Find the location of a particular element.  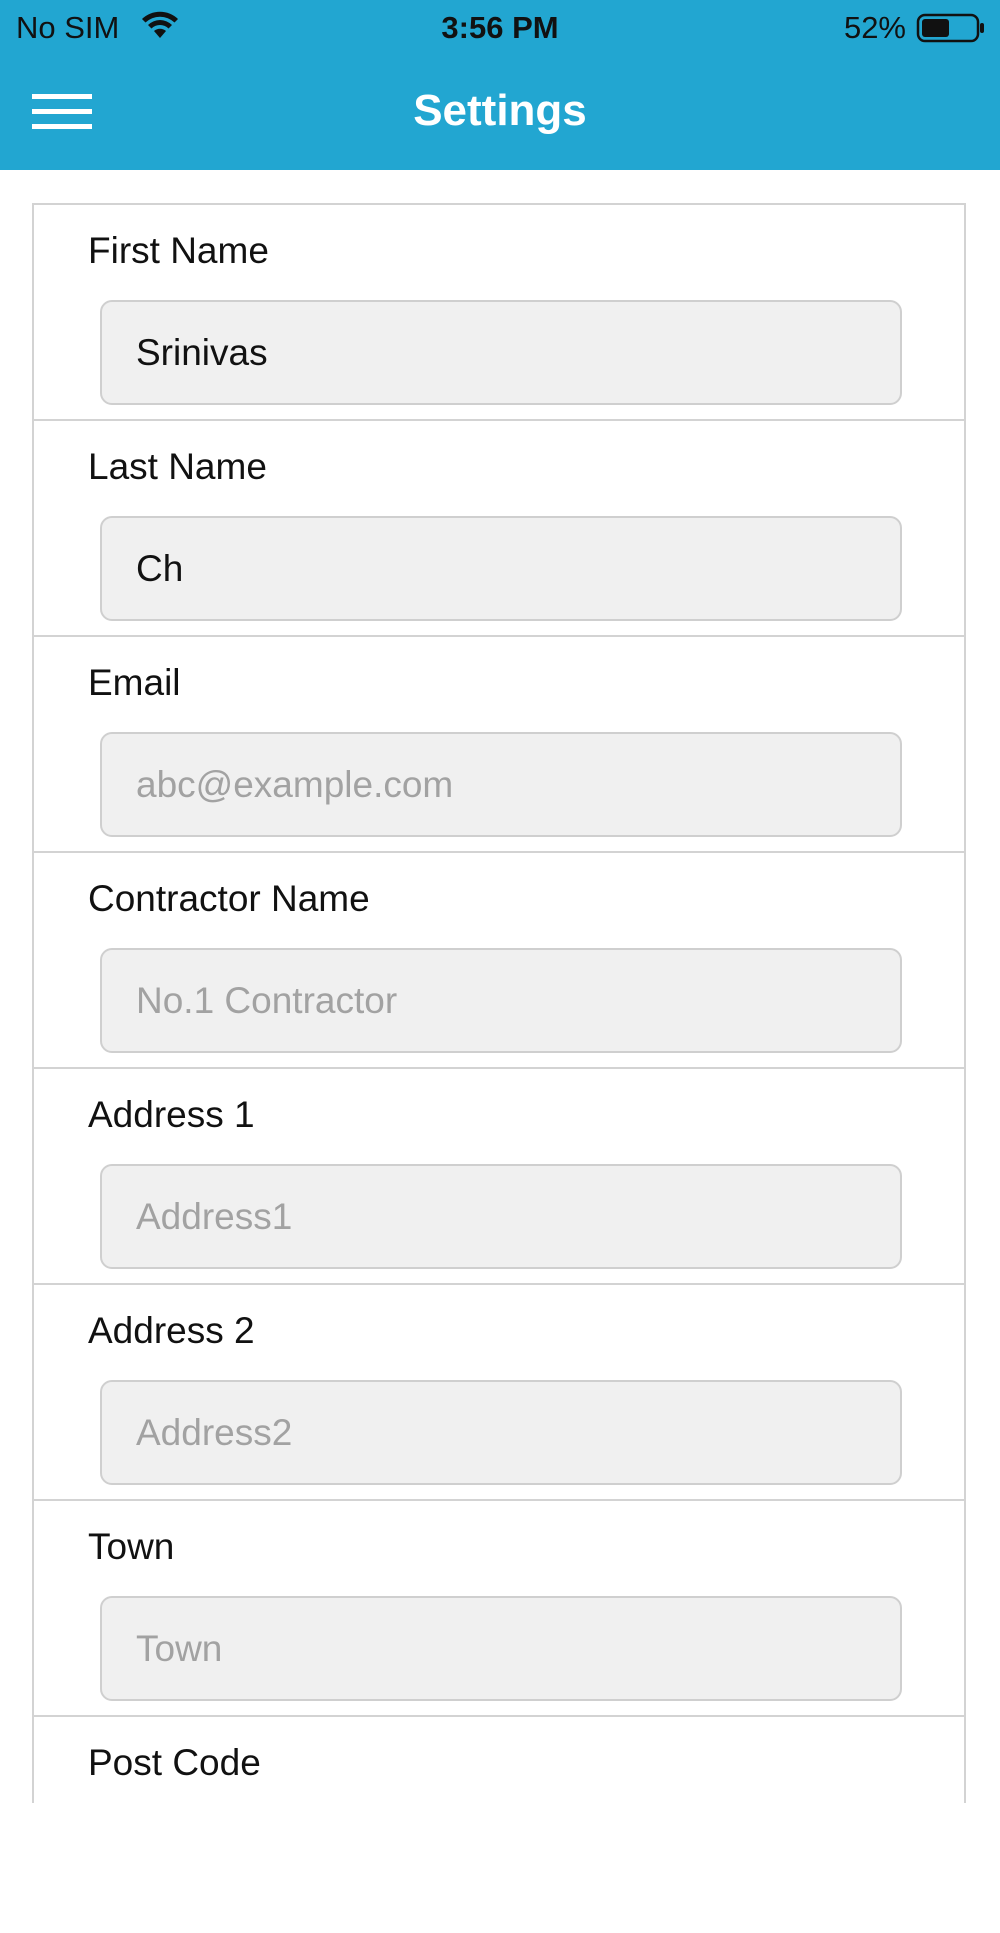

field-row-email: Email is located at coordinates (499, 745).